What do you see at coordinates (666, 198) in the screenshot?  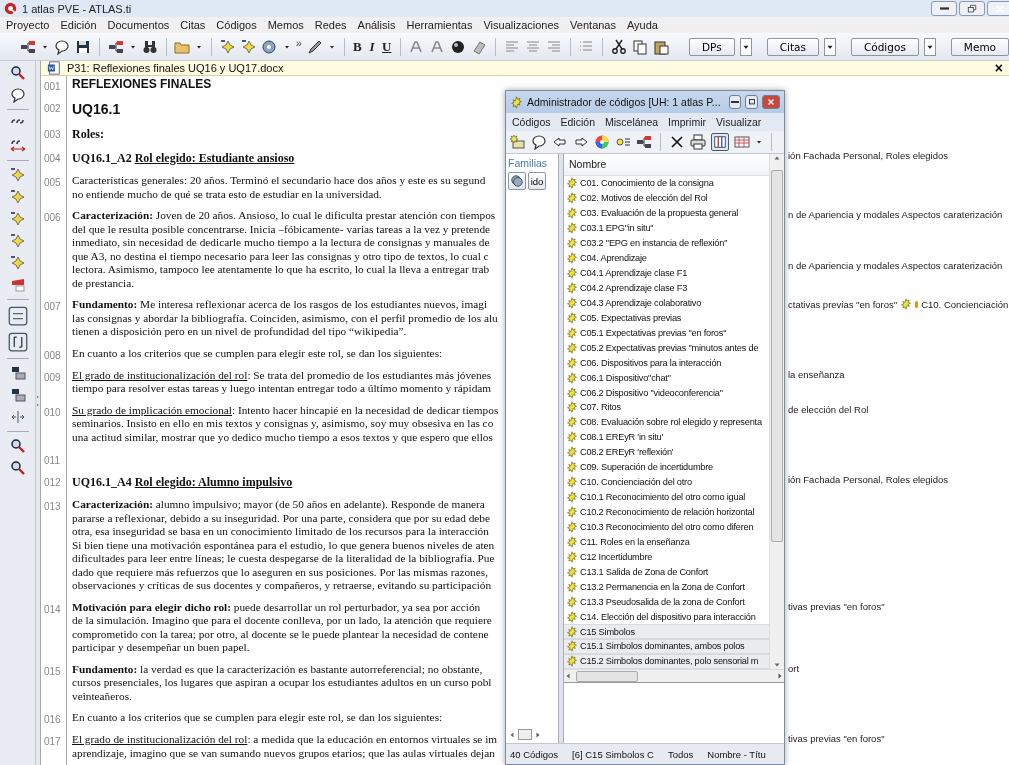 I see `code-item: C02. Motivos de elección del Rol` at bounding box center [666, 198].